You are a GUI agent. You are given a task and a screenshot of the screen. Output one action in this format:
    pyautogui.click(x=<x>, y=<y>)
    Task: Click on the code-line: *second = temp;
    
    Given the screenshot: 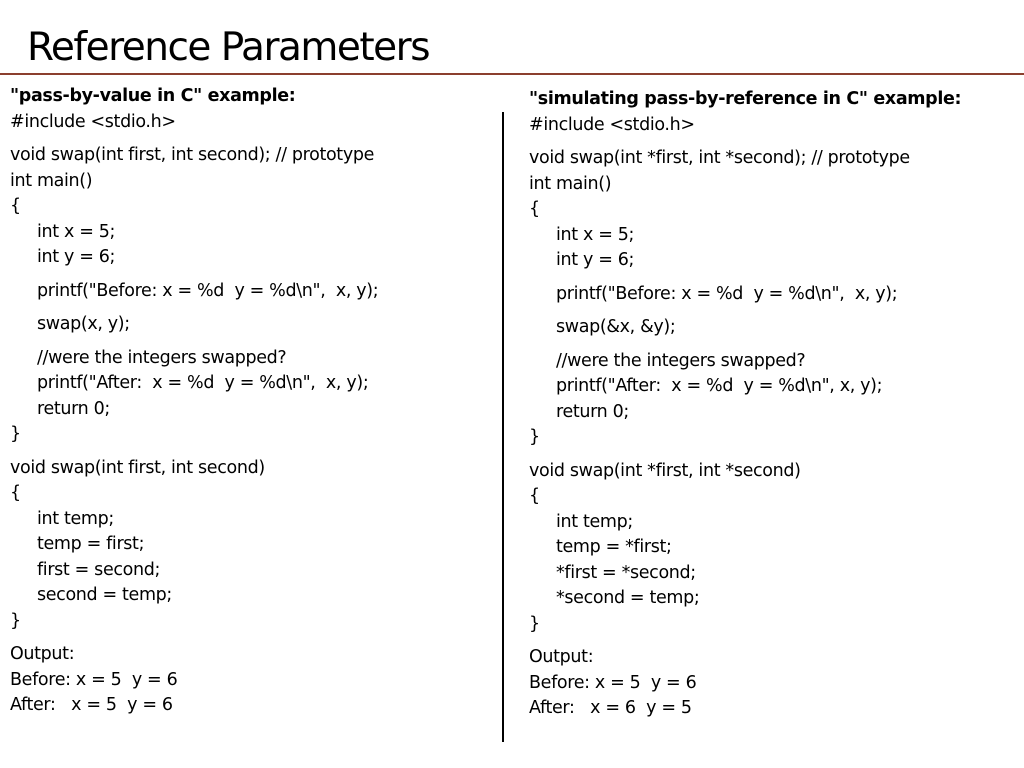 What is the action you would take?
    pyautogui.click(x=628, y=598)
    